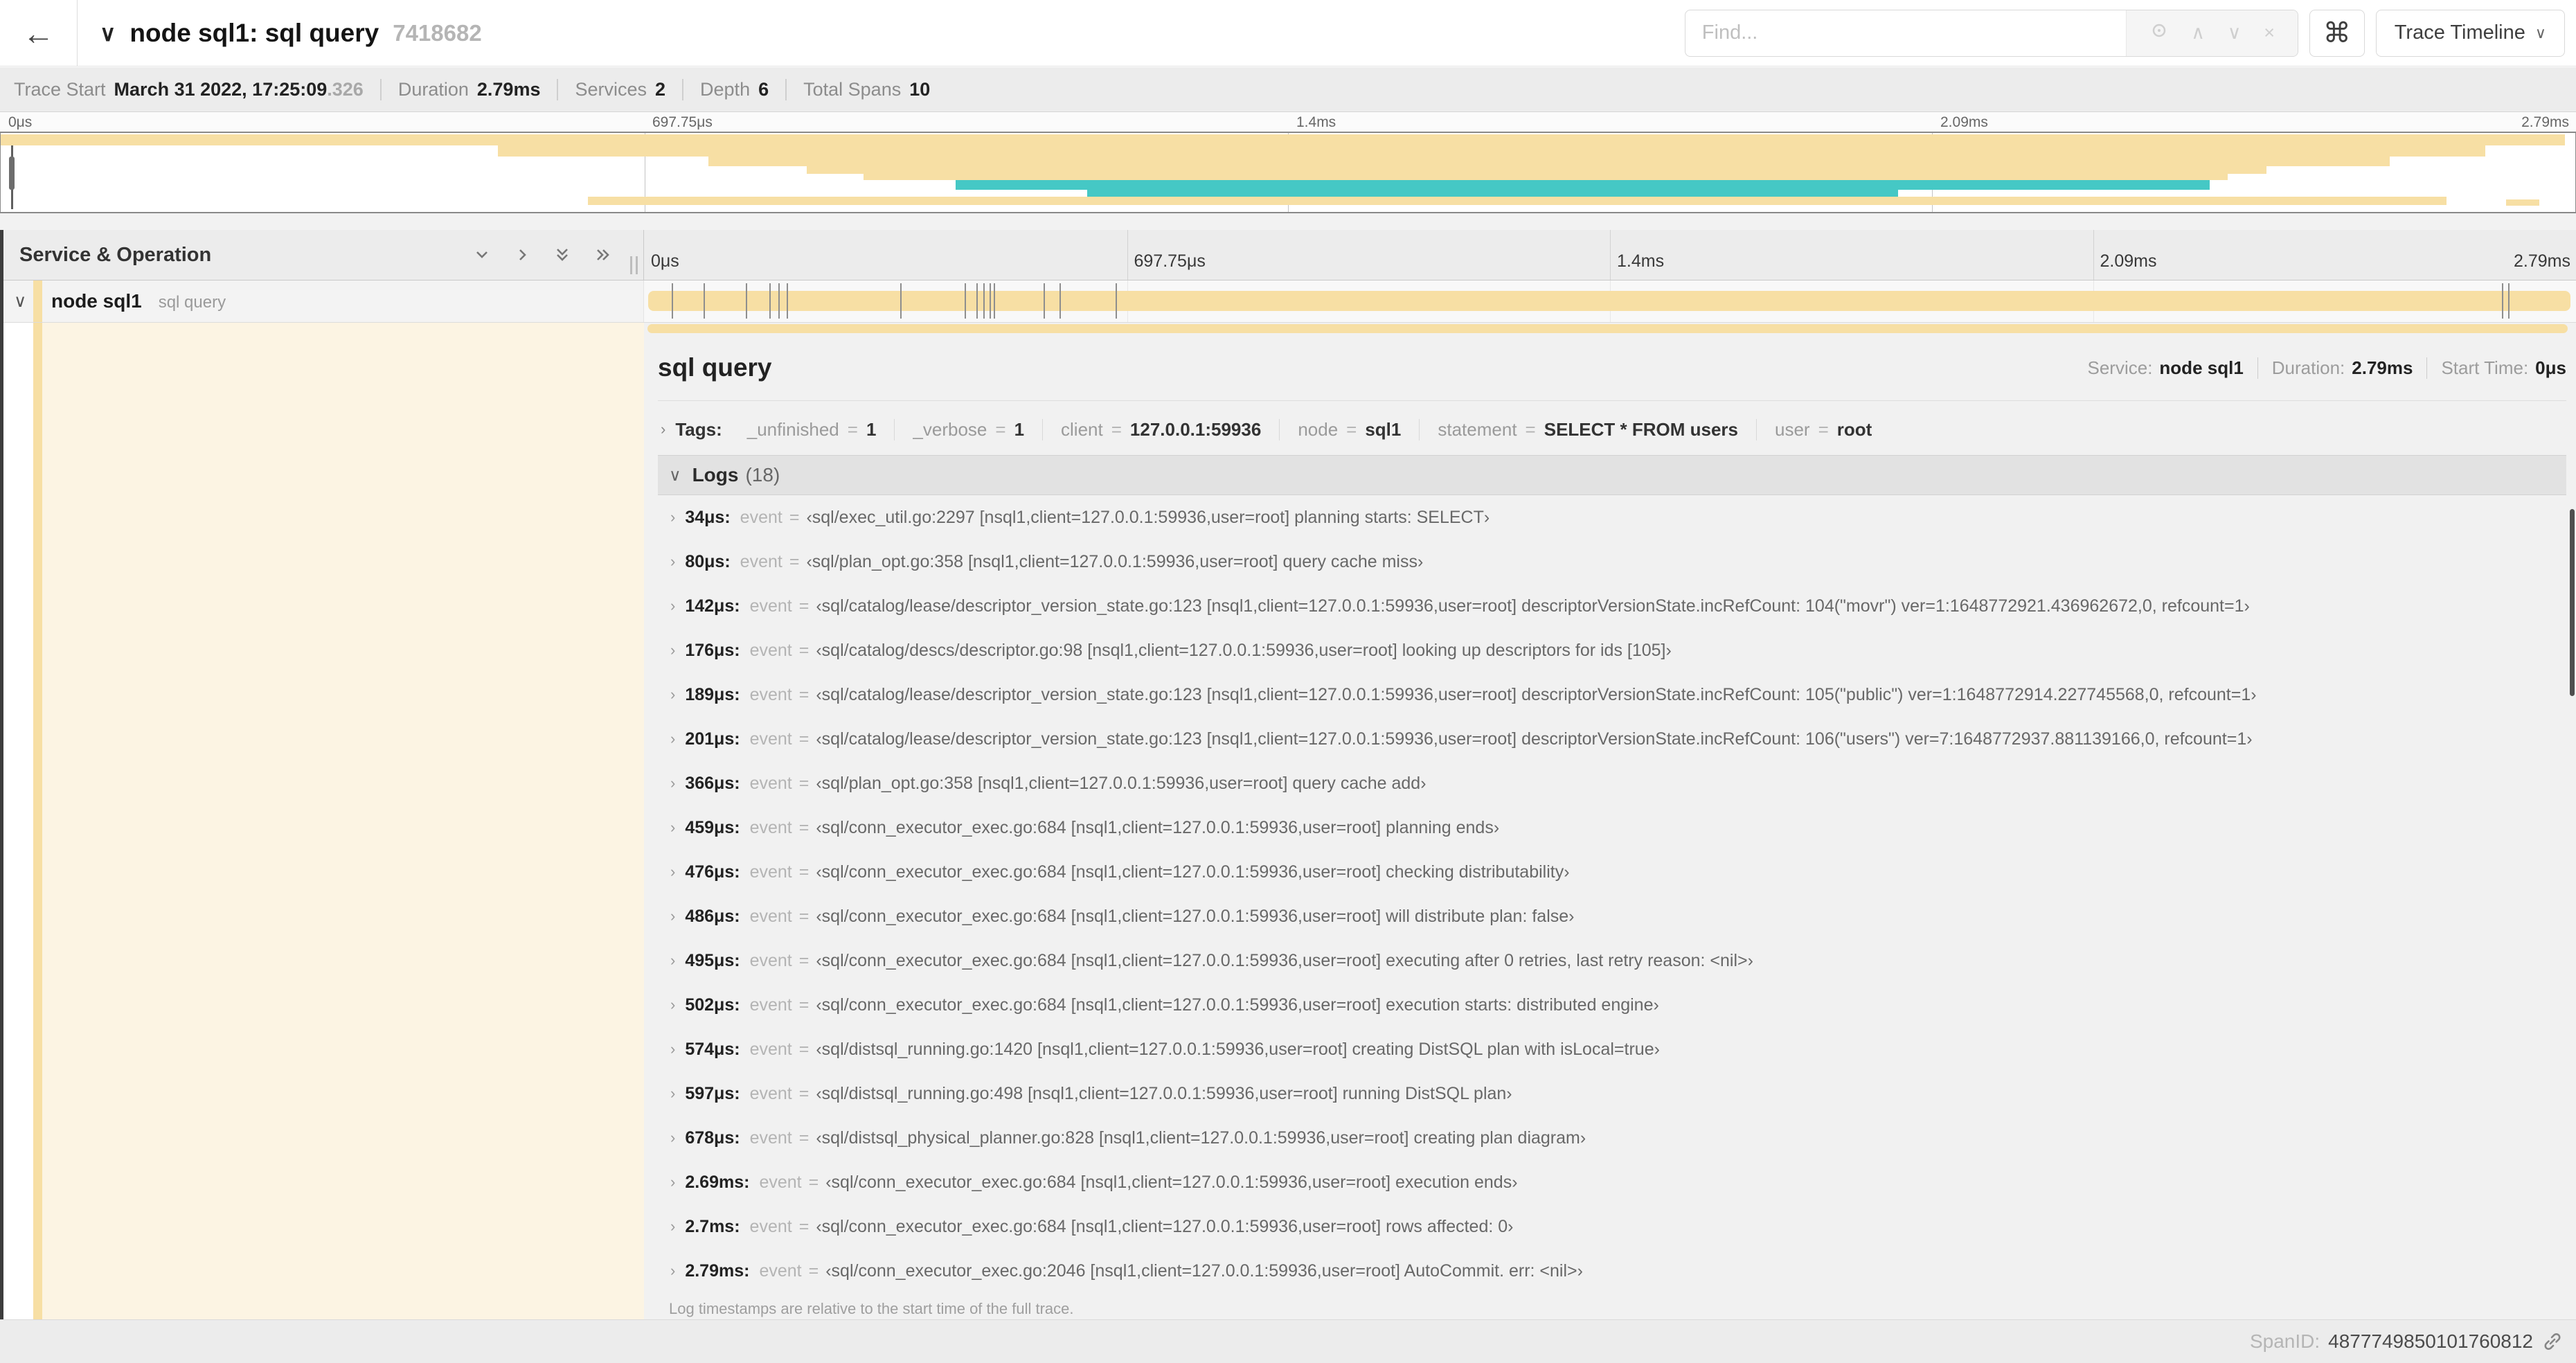 This screenshot has height=1363, width=2576. I want to click on expand-one-icon, so click(522, 254).